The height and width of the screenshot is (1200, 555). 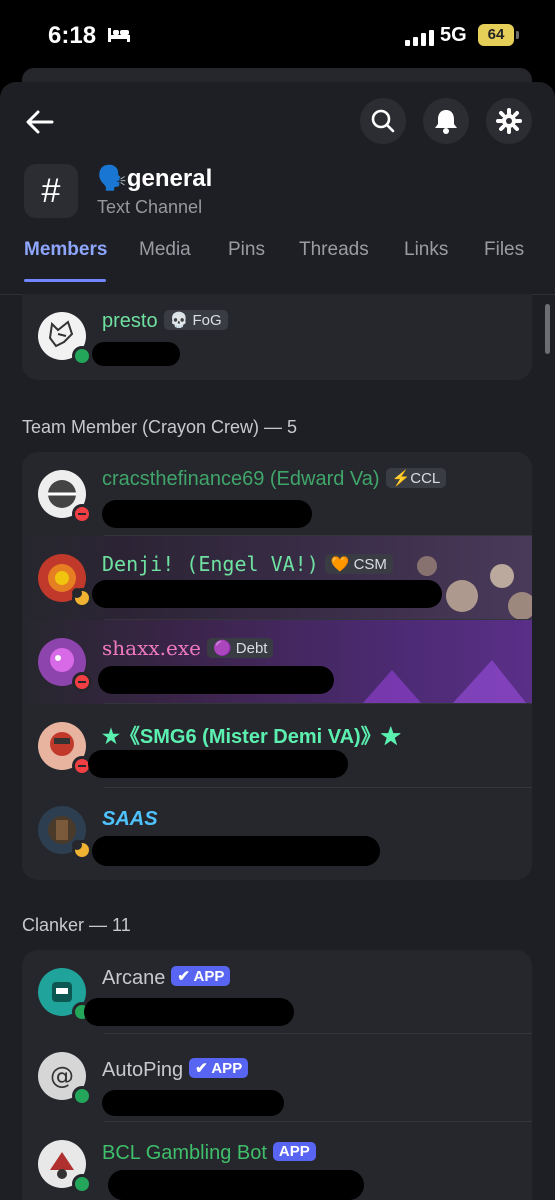 What do you see at coordinates (169, 178) in the screenshot?
I see `channel-name-text: general` at bounding box center [169, 178].